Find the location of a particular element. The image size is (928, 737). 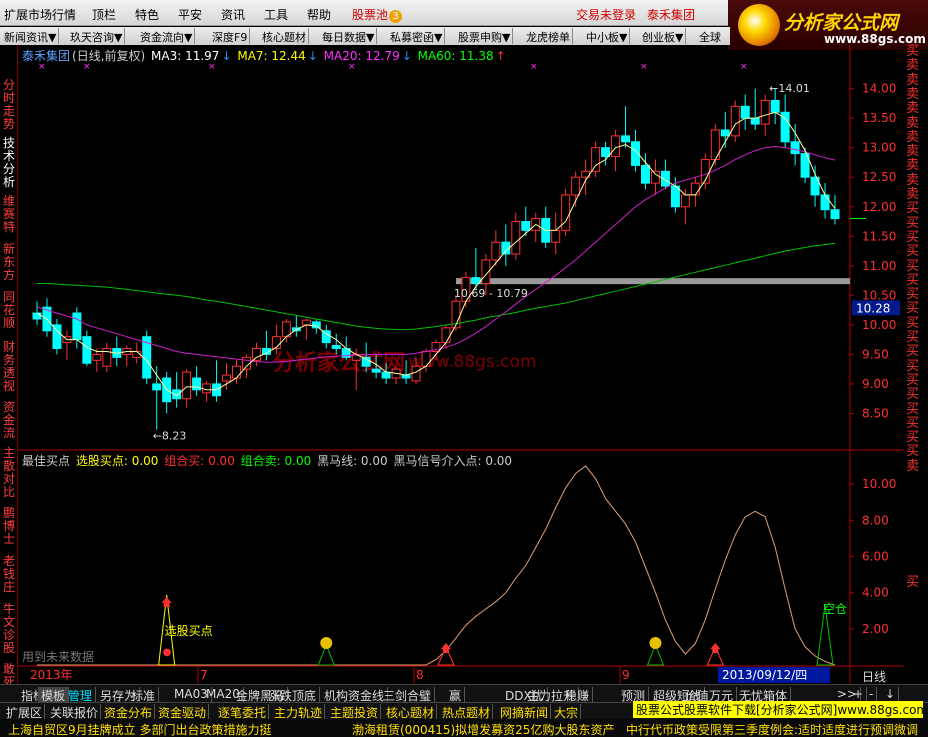

extension-tab: 主力轨迹 is located at coordinates (299, 712).